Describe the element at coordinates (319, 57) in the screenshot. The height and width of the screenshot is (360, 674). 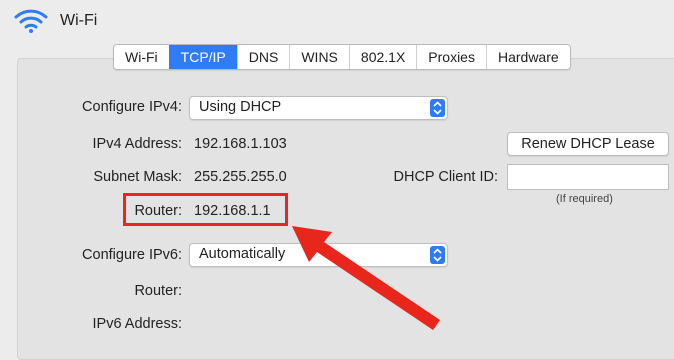
I see `tab-wins: WINS` at that location.